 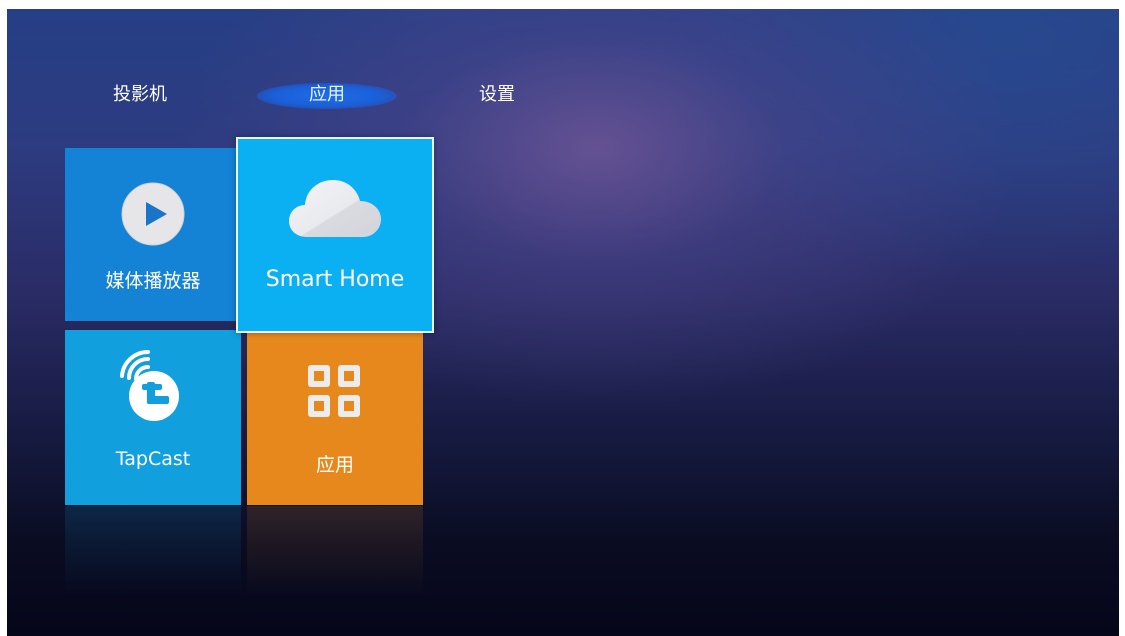 I want to click on apps-tile: 应用, so click(x=335, y=417).